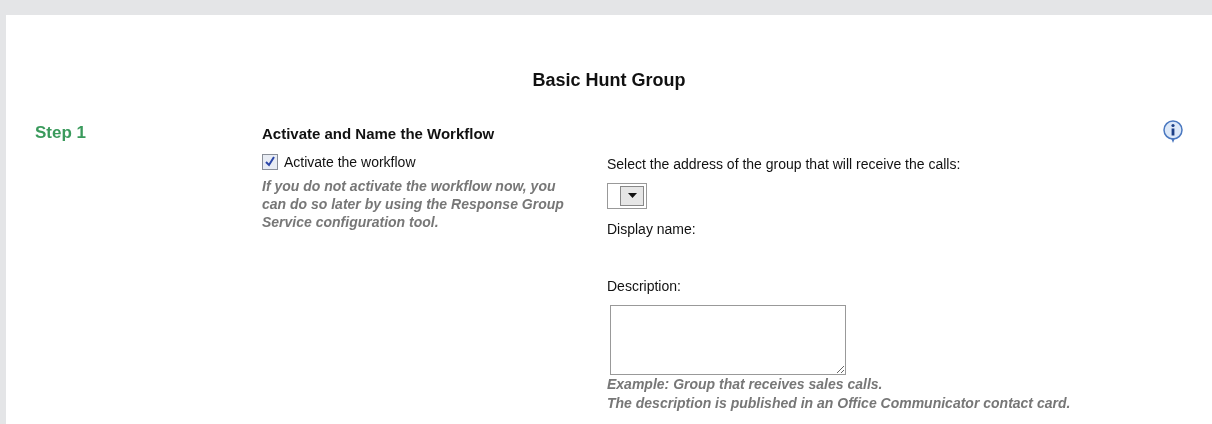 The height and width of the screenshot is (424, 1212). What do you see at coordinates (609, 80) in the screenshot?
I see `page-title: Basic Hunt Group` at bounding box center [609, 80].